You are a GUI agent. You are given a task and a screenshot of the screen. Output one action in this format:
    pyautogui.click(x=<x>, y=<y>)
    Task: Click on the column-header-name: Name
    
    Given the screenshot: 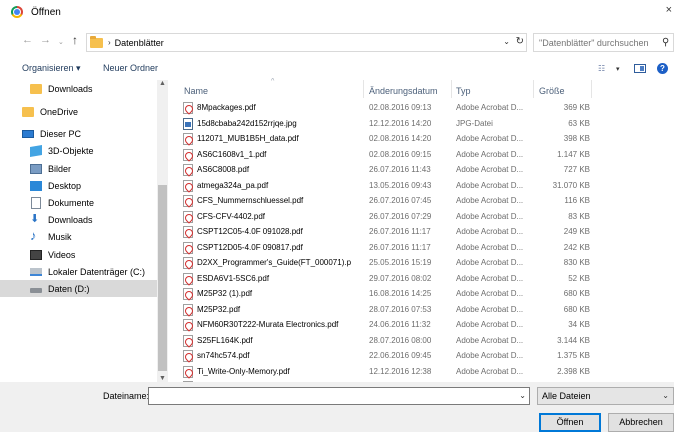 What is the action you would take?
    pyautogui.click(x=196, y=94)
    